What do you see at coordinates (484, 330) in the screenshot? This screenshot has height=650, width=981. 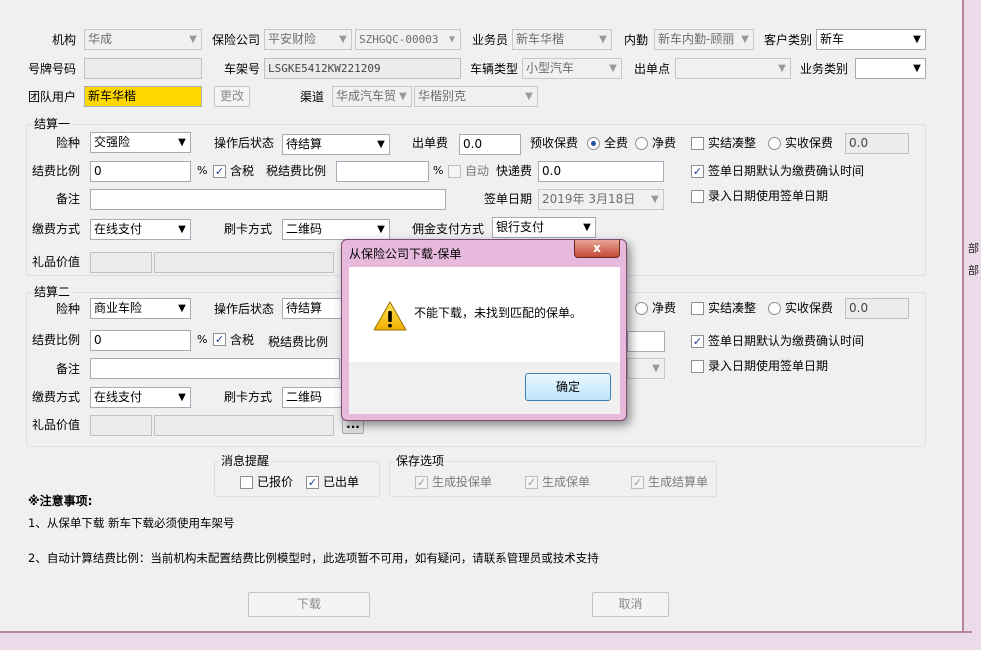 I see `error-dialog: 从保险公司下载-保单 x 不能下载，未找到匹配的保单。 确定` at bounding box center [484, 330].